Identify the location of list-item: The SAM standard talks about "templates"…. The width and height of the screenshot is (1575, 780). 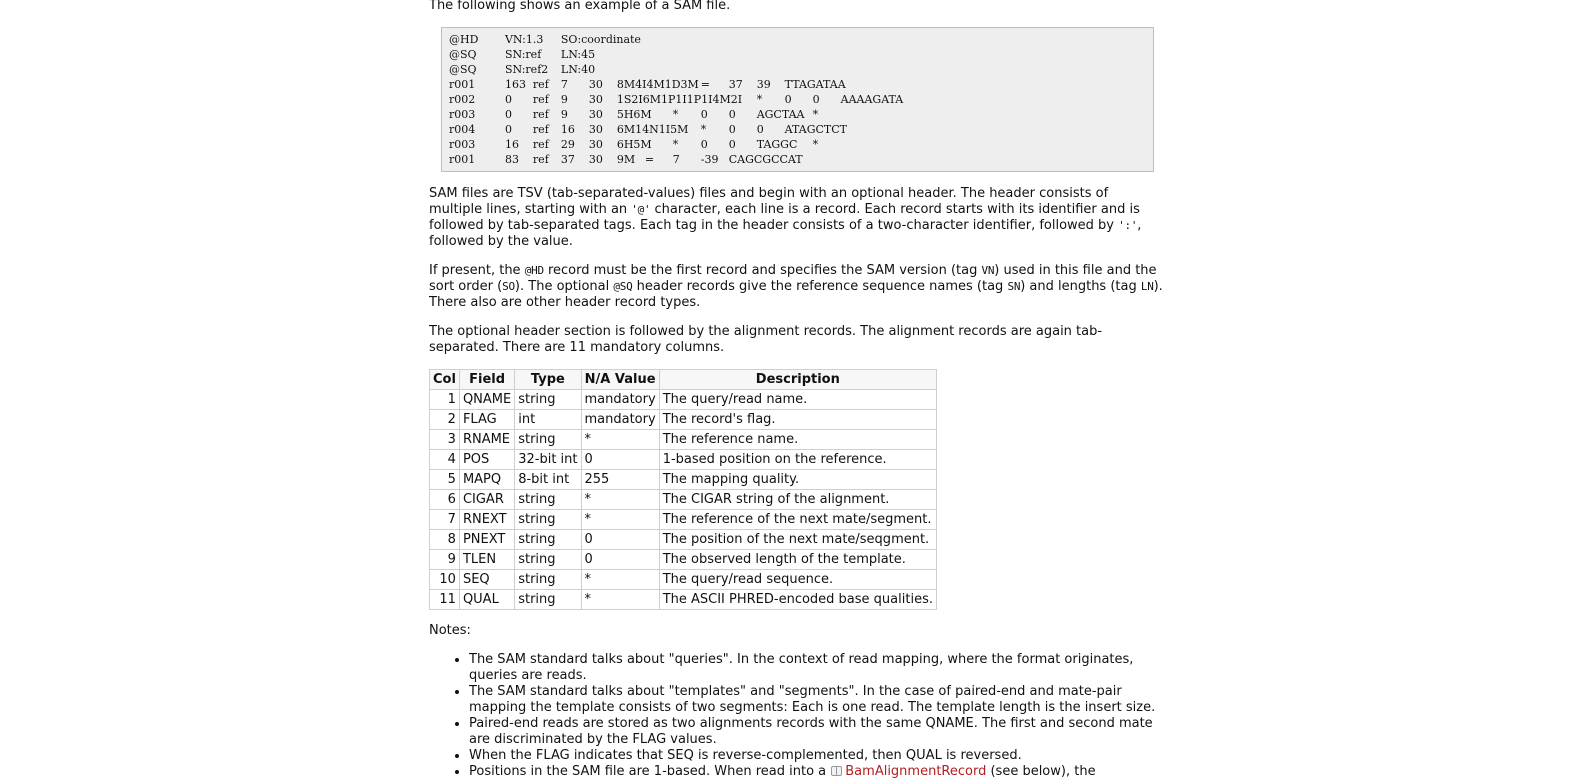
(816, 700).